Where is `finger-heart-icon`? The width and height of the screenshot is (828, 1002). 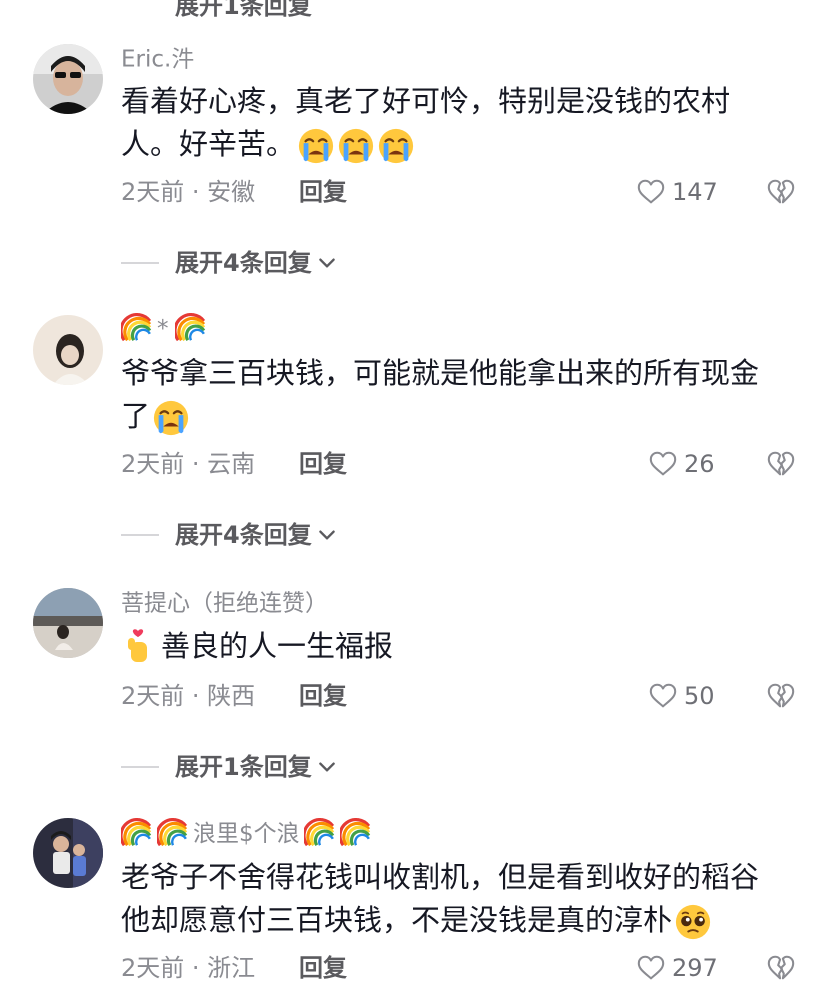 finger-heart-icon is located at coordinates (137, 645).